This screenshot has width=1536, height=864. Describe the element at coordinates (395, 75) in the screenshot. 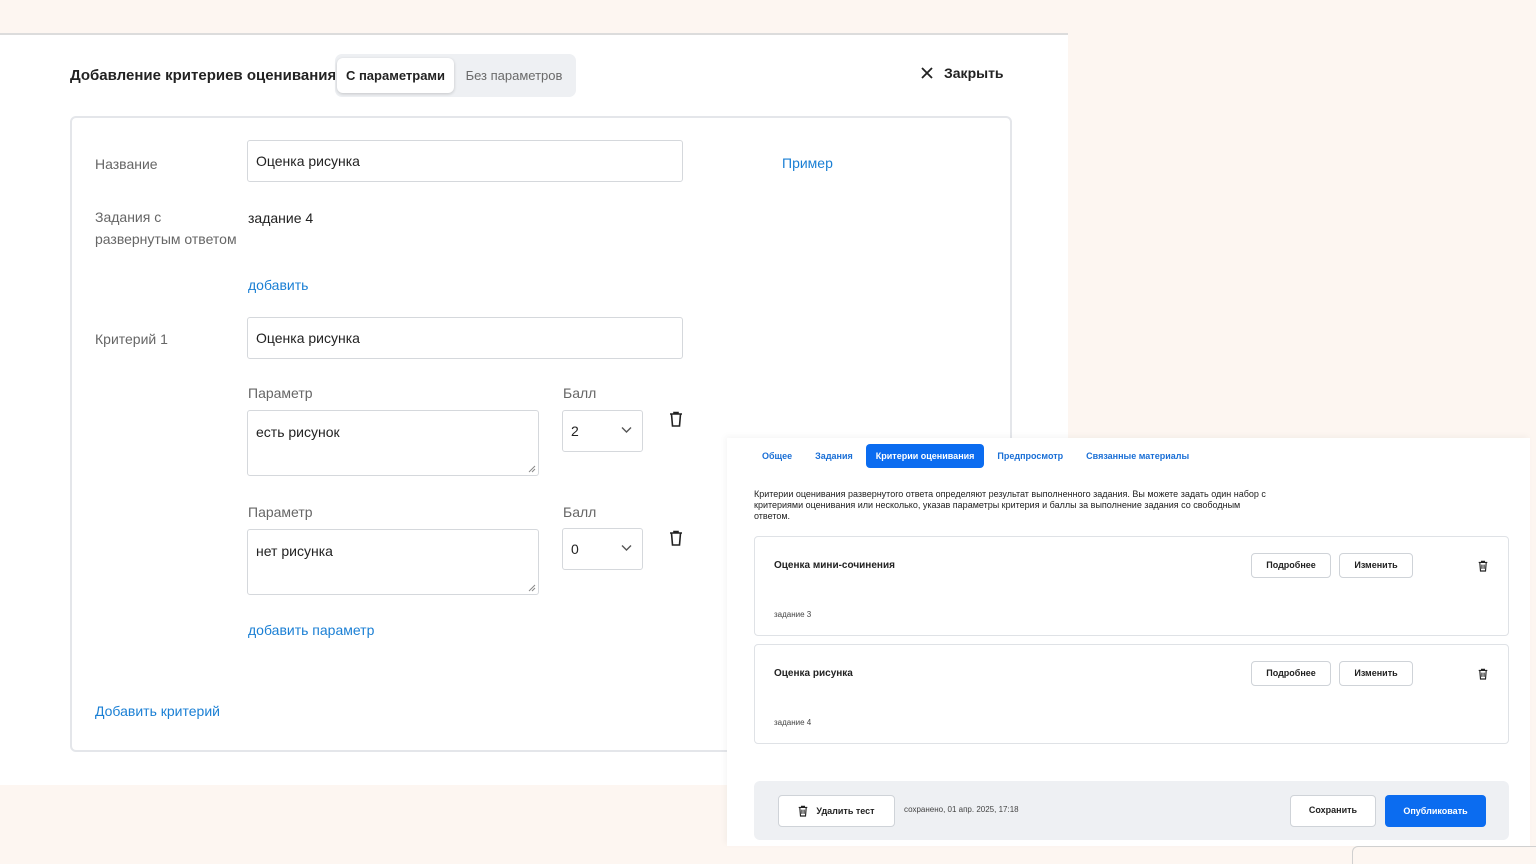

I see `segment-with-params: С параметрами` at that location.